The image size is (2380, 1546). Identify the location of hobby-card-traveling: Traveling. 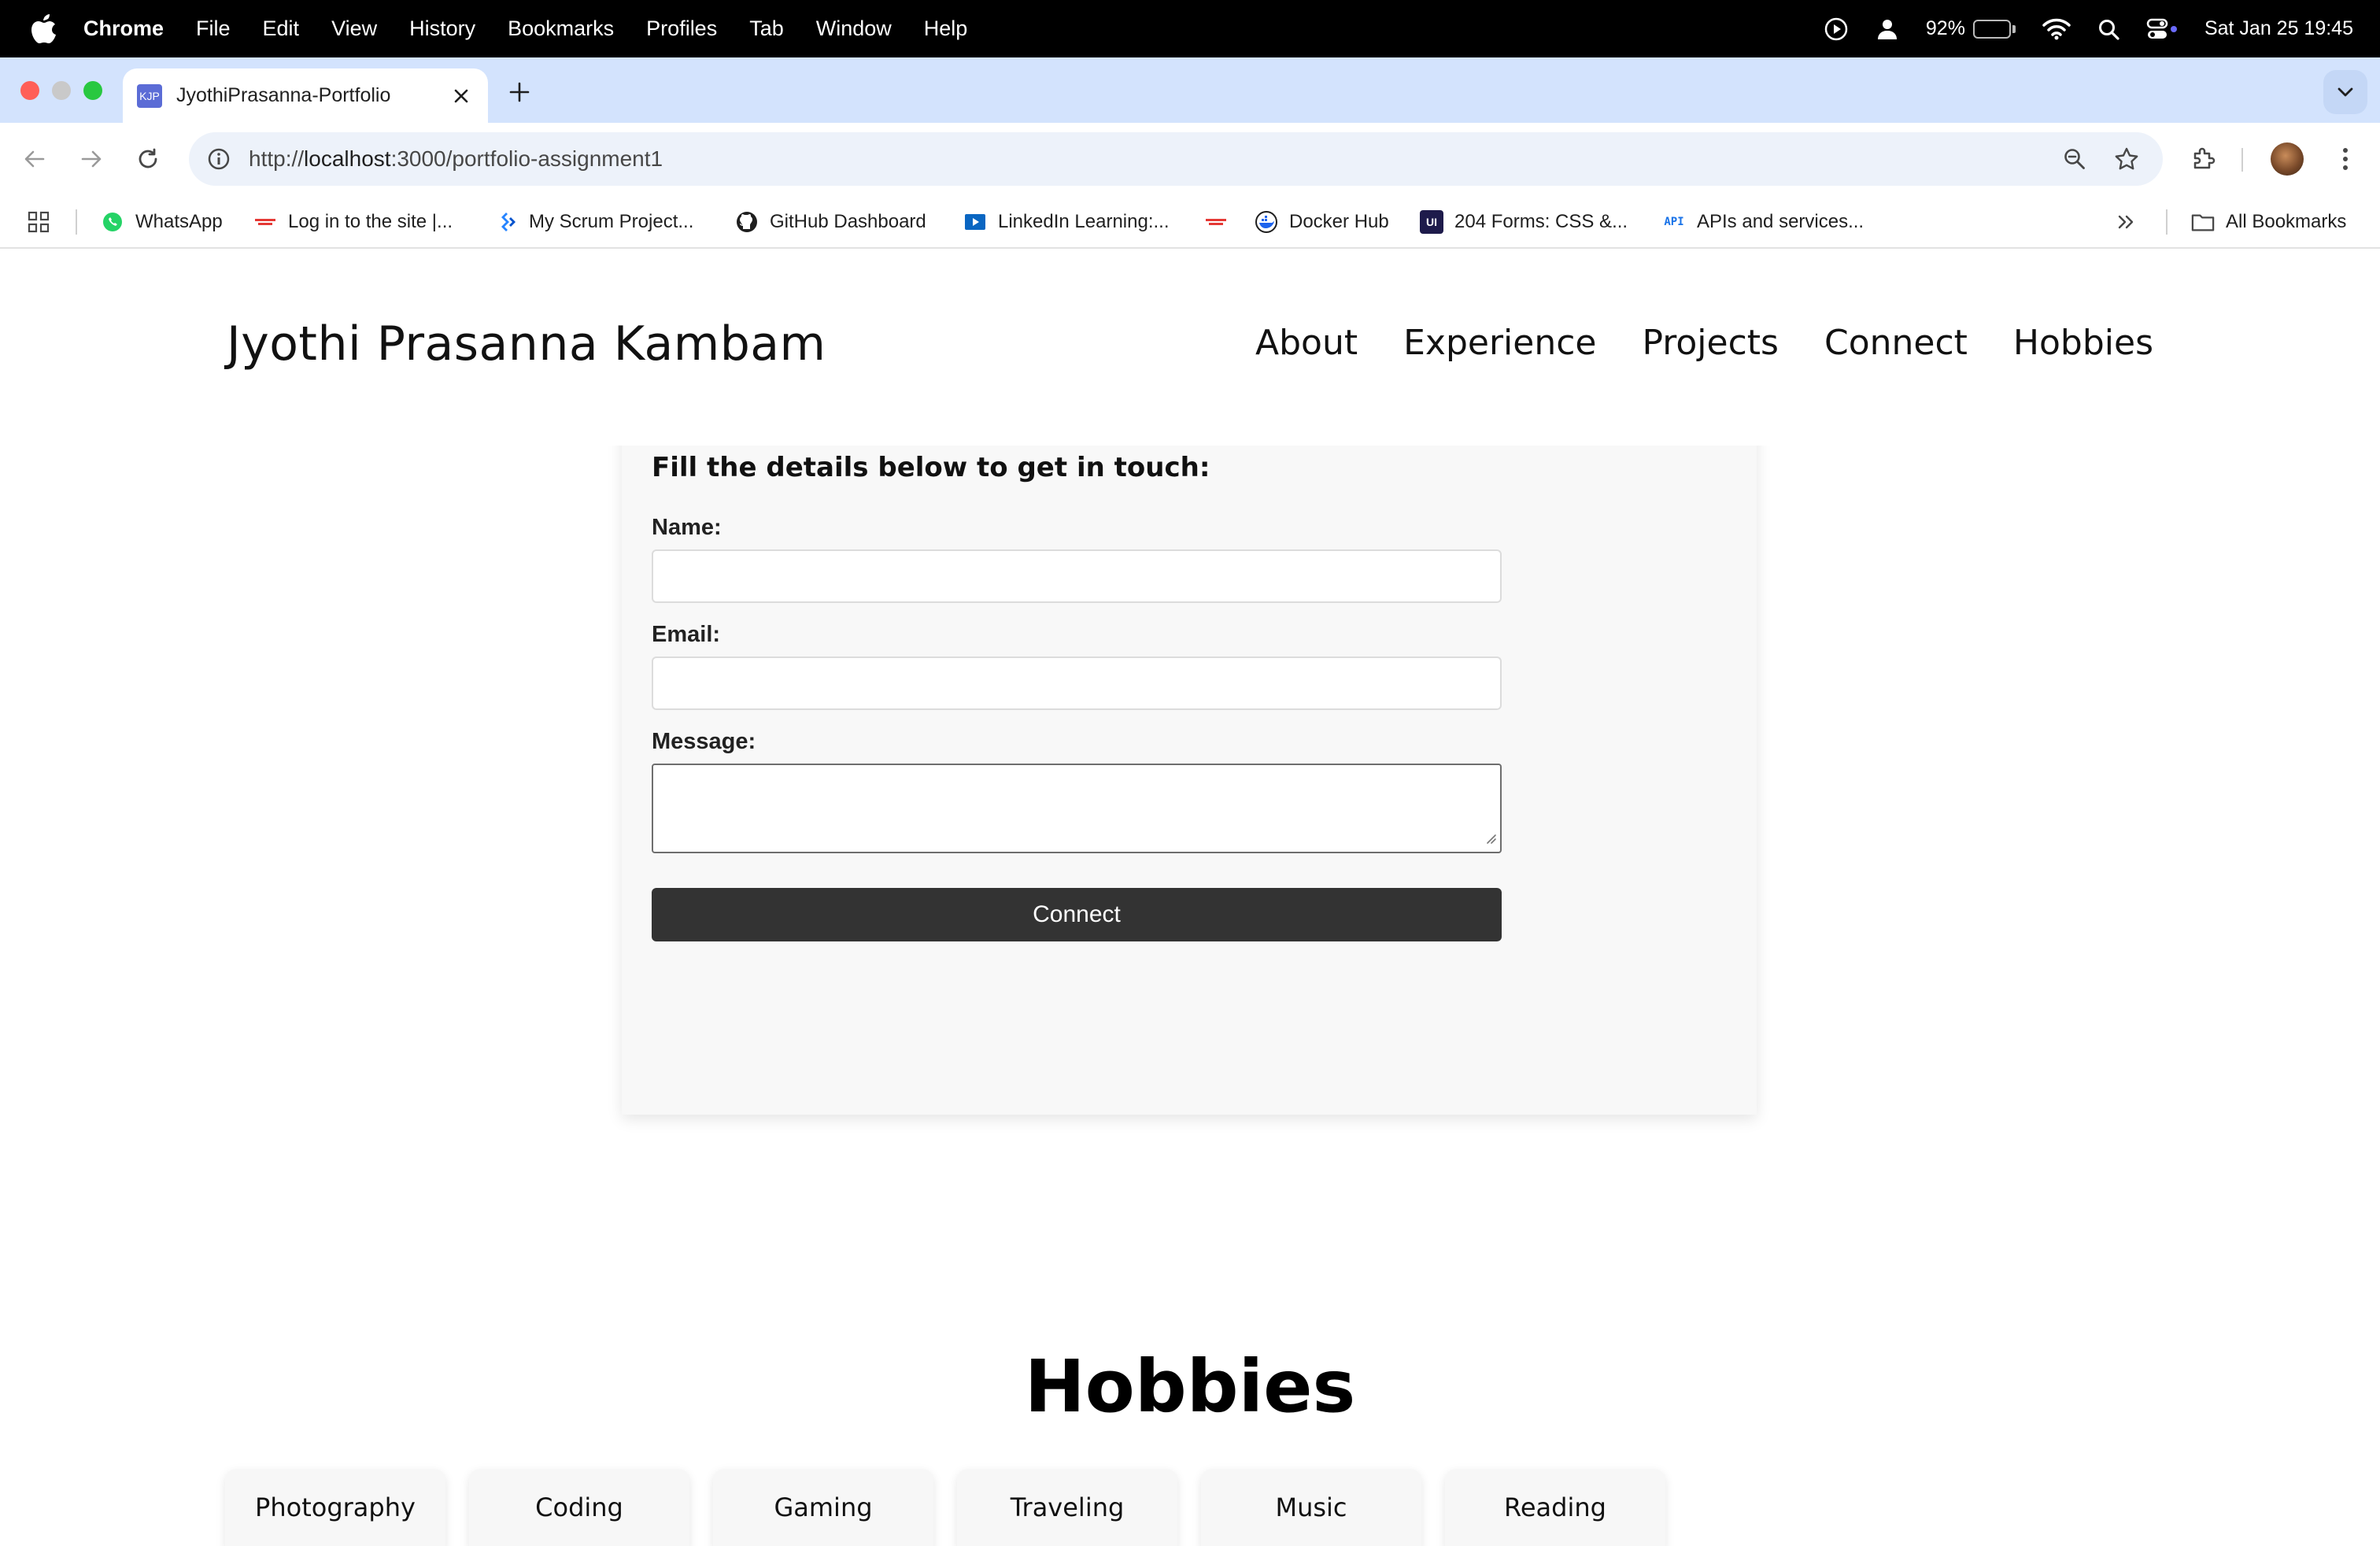
(1067, 1507).